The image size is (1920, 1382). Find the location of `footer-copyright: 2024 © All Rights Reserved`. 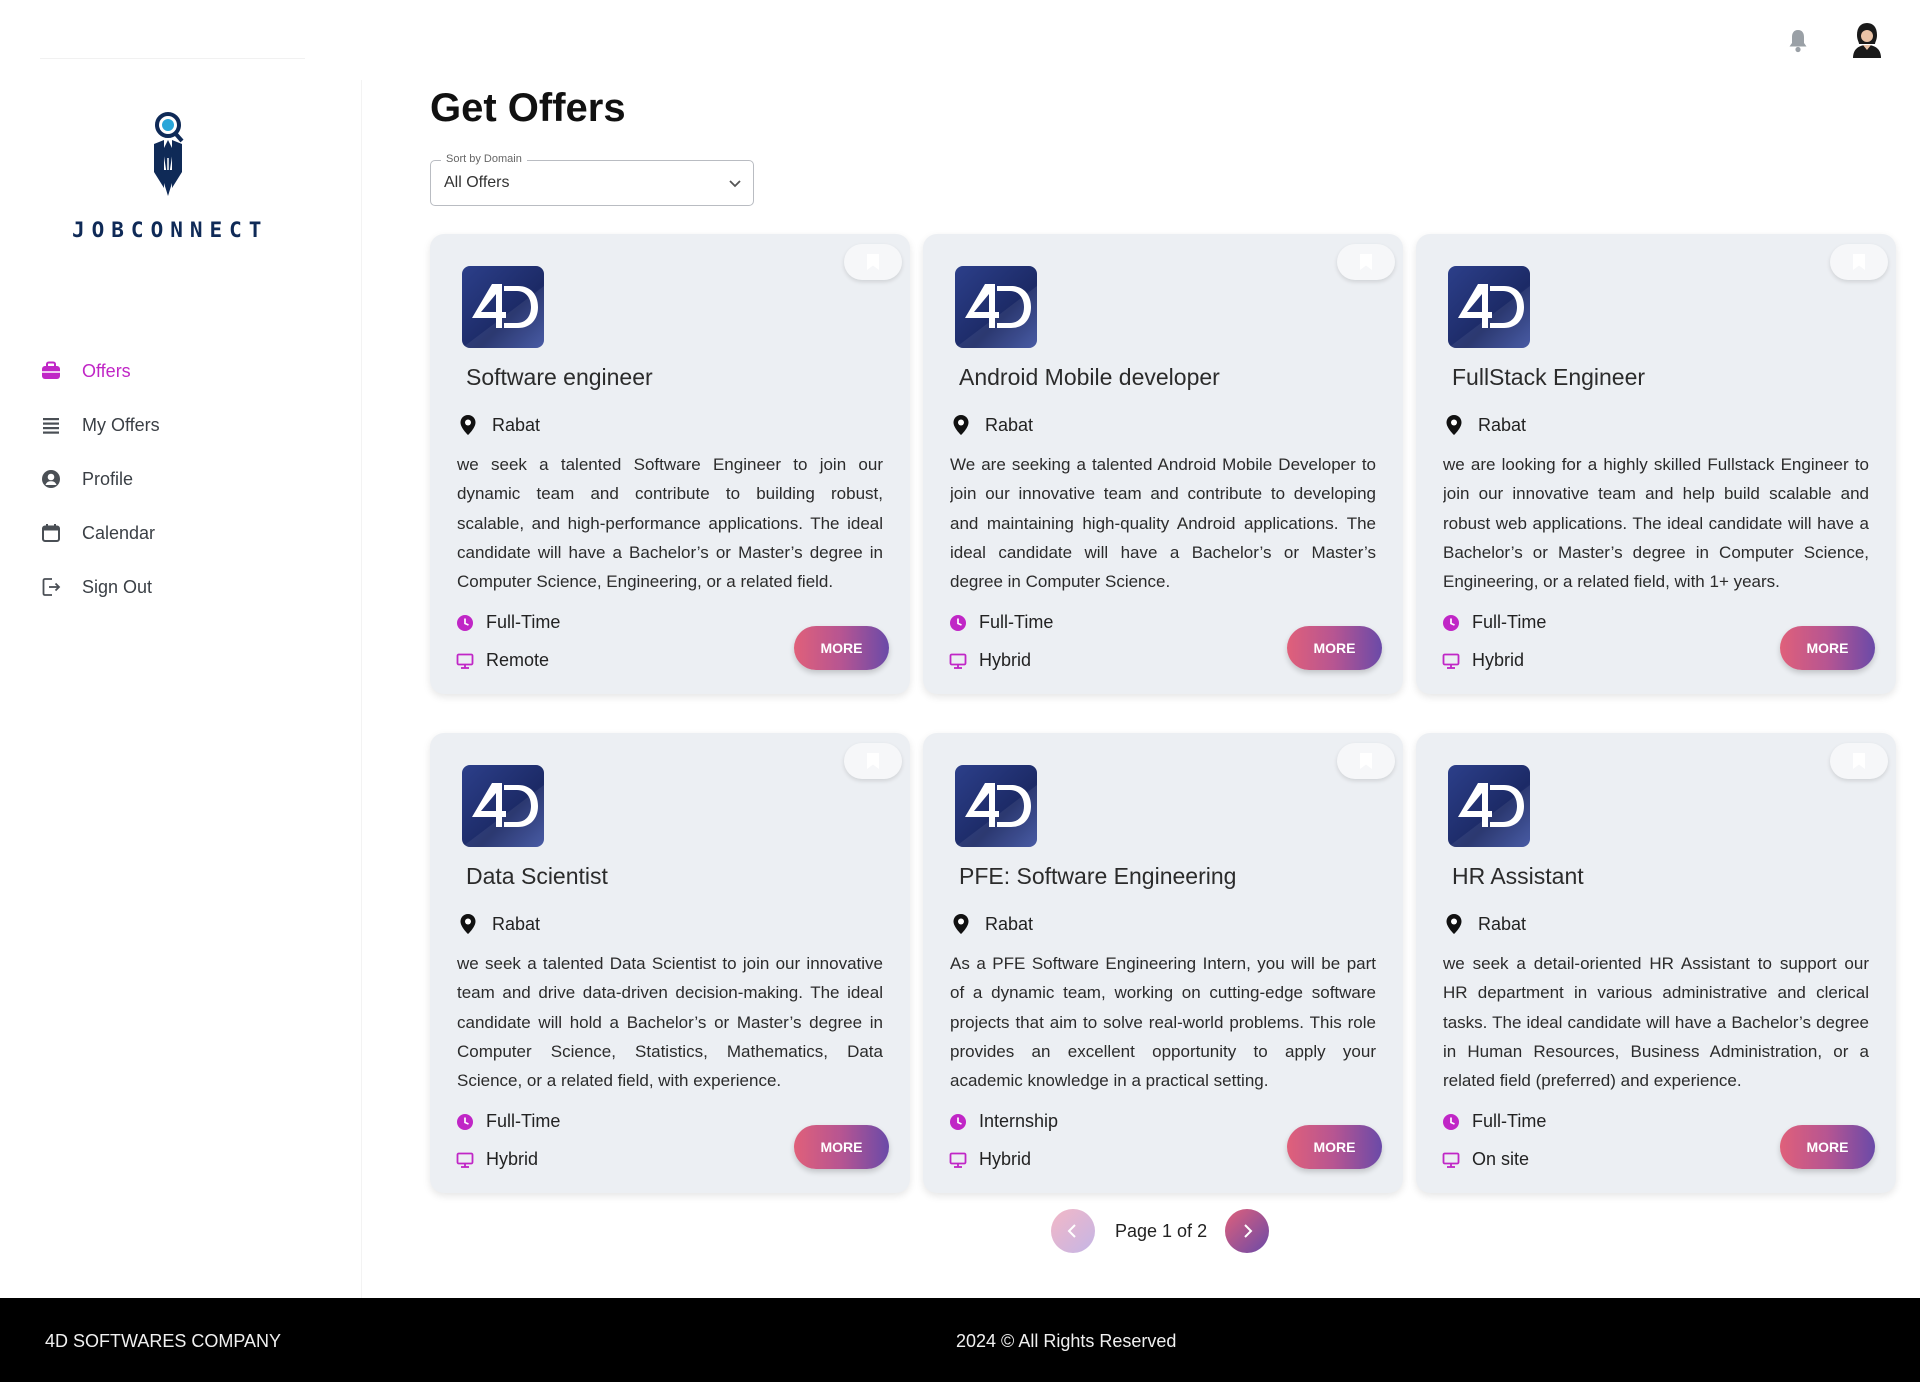

footer-copyright: 2024 © All Rights Reserved is located at coordinates (1066, 1341).